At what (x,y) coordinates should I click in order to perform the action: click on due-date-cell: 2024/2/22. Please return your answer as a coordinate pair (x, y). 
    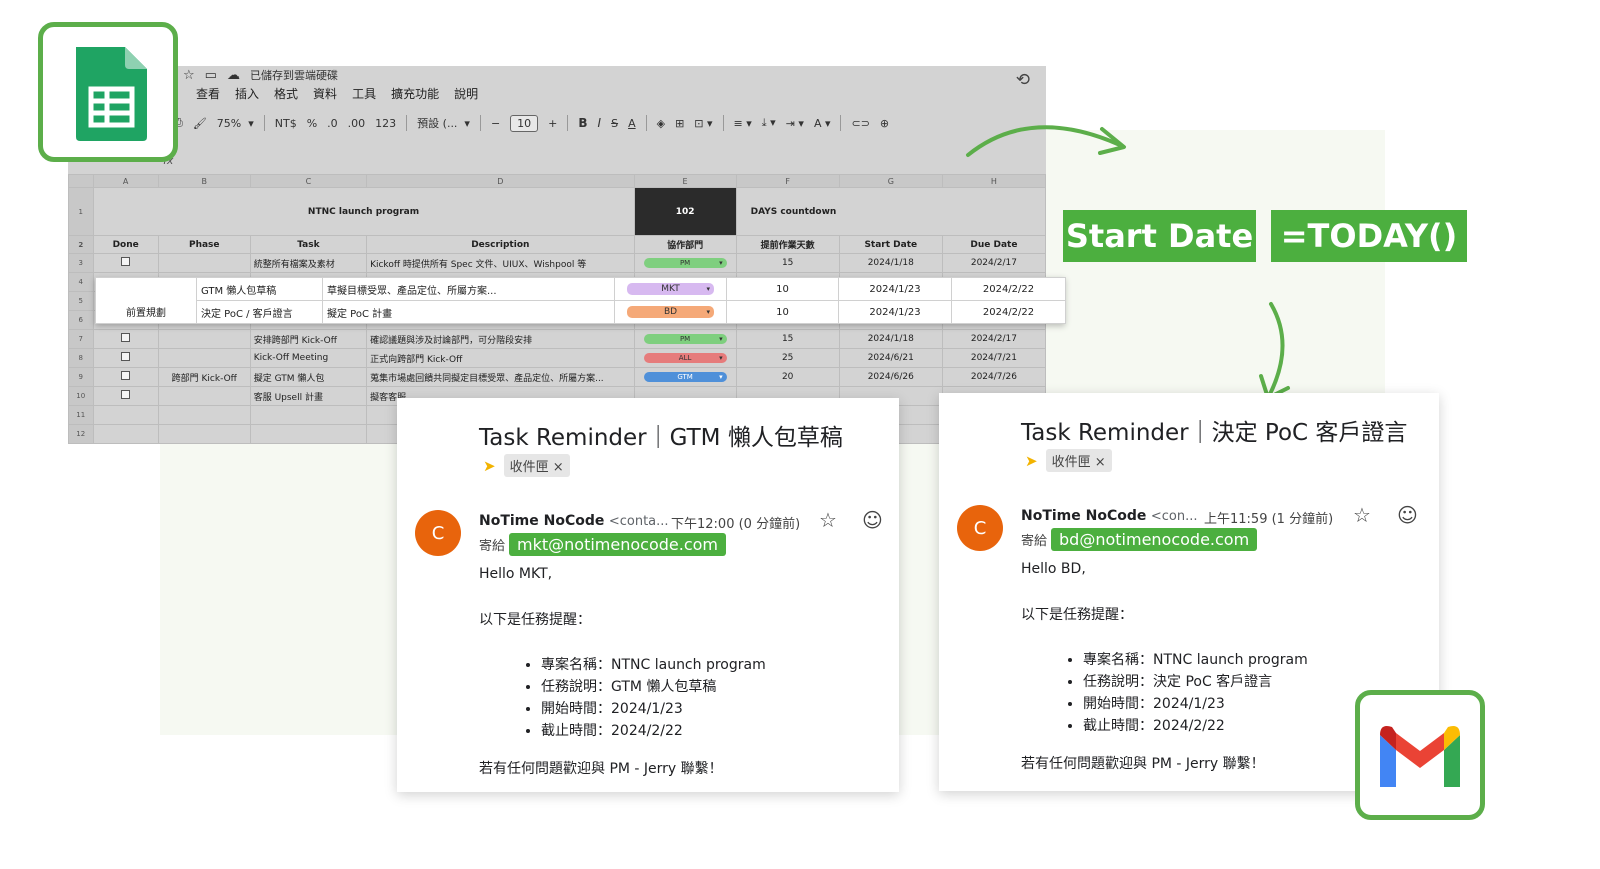
    Looking at the image, I should click on (1008, 289).